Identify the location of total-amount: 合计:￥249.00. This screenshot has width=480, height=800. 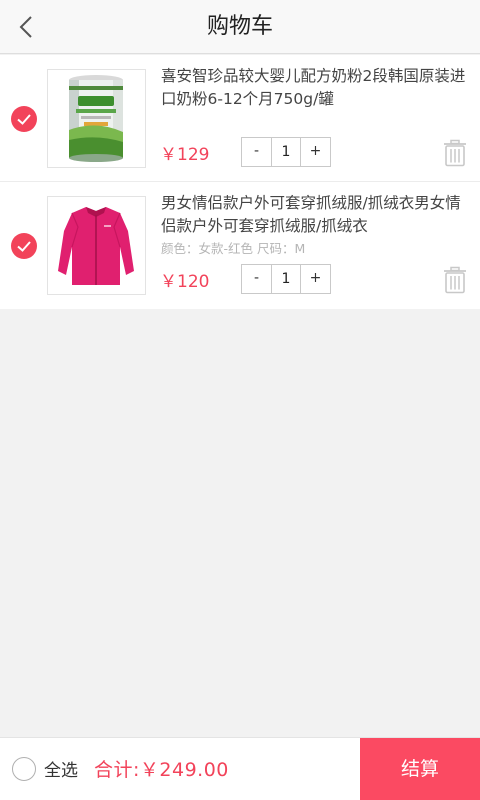
(161, 770).